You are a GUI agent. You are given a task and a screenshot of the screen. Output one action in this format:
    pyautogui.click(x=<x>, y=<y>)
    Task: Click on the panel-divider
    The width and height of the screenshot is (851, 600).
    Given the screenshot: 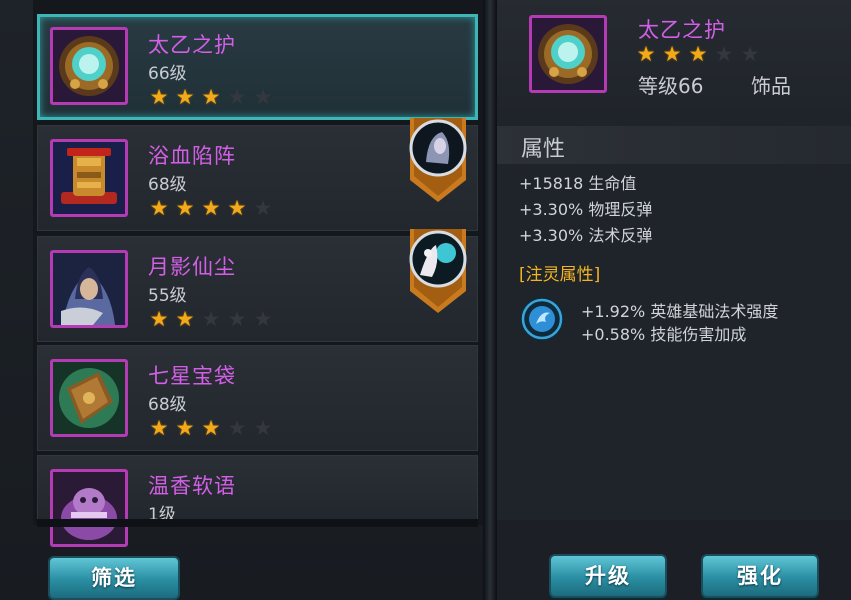 What is the action you would take?
    pyautogui.click(x=490, y=300)
    